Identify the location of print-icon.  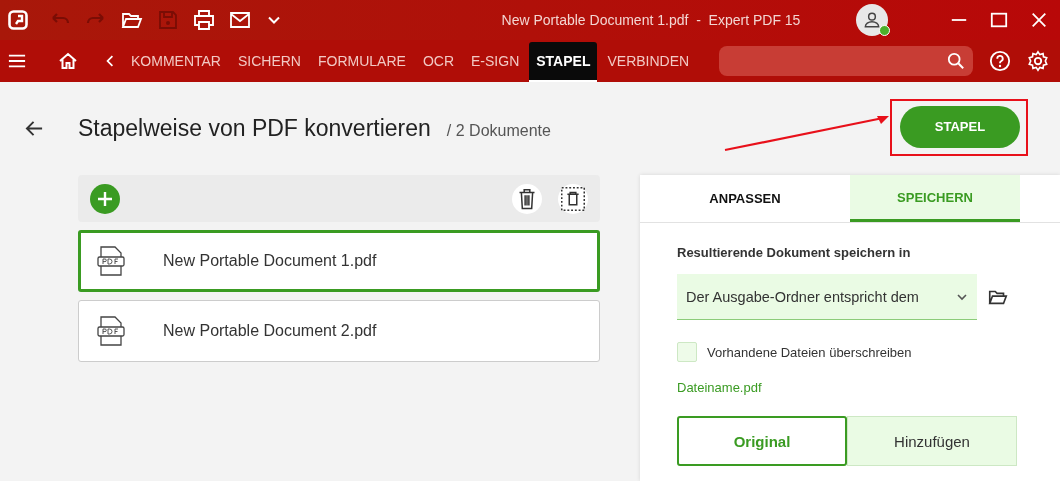
(204, 20).